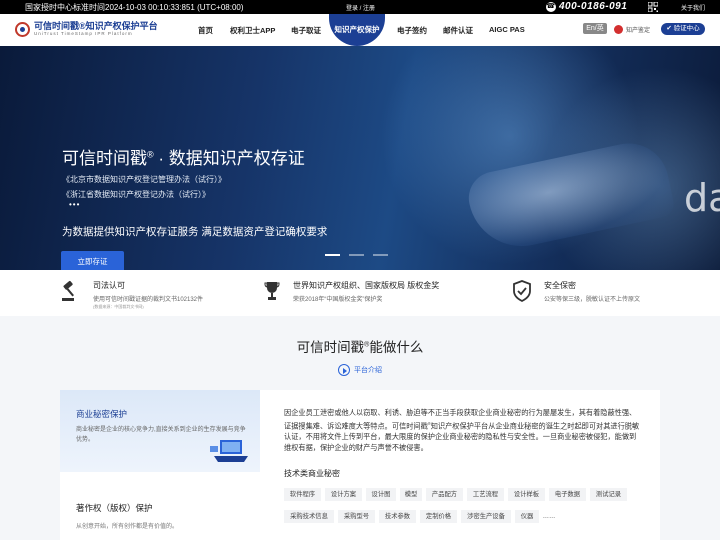 The width and height of the screenshot is (720, 540). Describe the element at coordinates (229, 158) in the screenshot. I see `hero-title-rest: · 数据知识产权存证` at that location.